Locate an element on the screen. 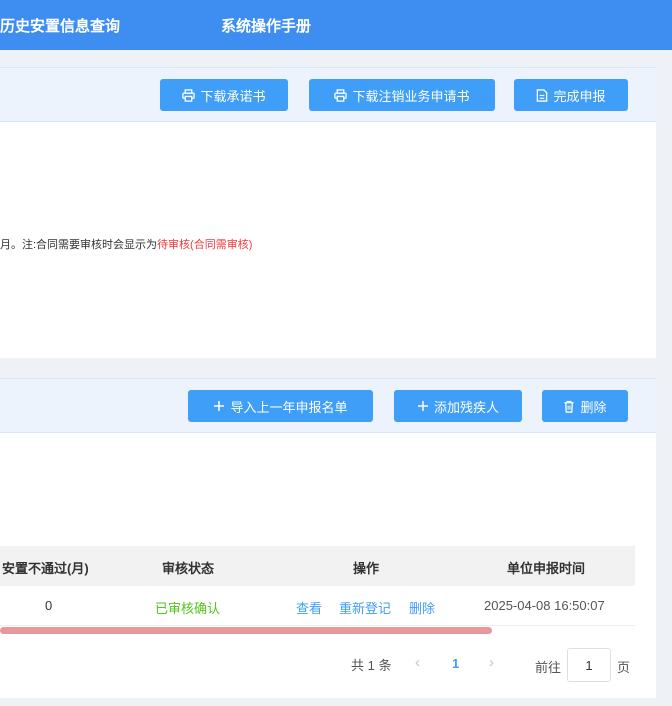 This screenshot has width=672, height=706. download-cancel-application-button: 下载注销业务申请书 is located at coordinates (402, 95).